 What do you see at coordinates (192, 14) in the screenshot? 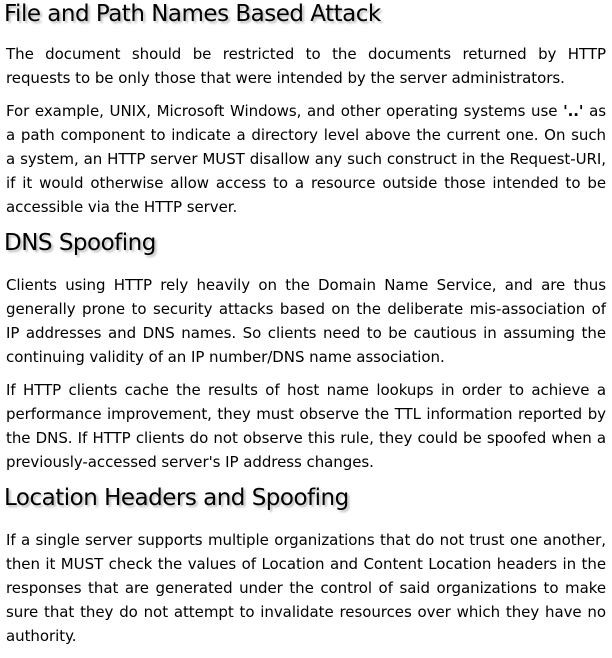
I see `section-heading-file-path-attack: File and Path Names Based Attack` at bounding box center [192, 14].